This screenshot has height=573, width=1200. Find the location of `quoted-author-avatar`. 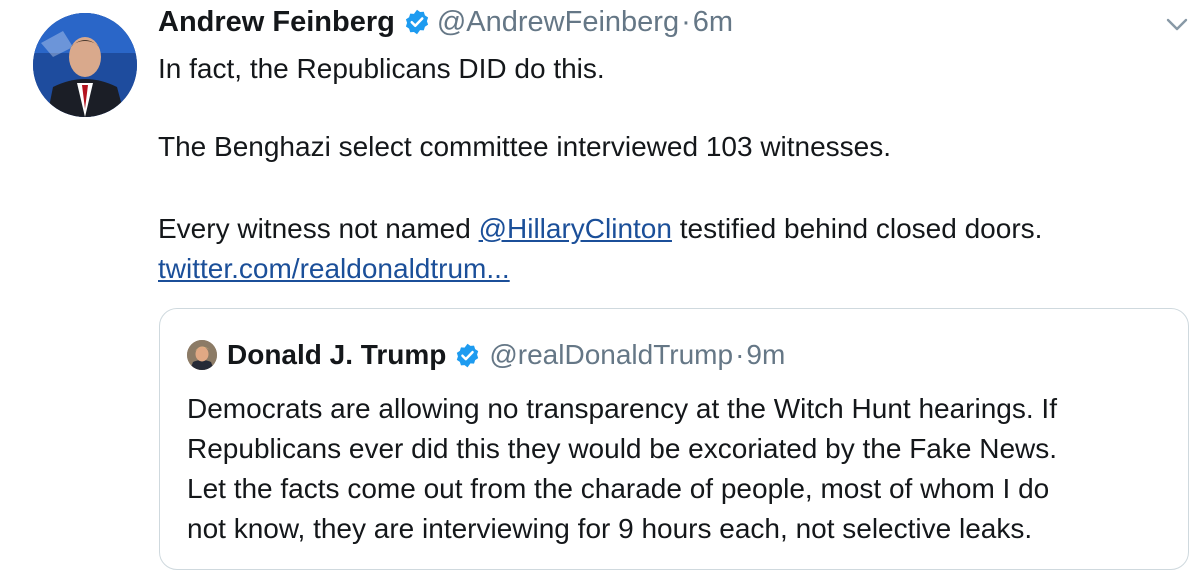

quoted-author-avatar is located at coordinates (202, 355).